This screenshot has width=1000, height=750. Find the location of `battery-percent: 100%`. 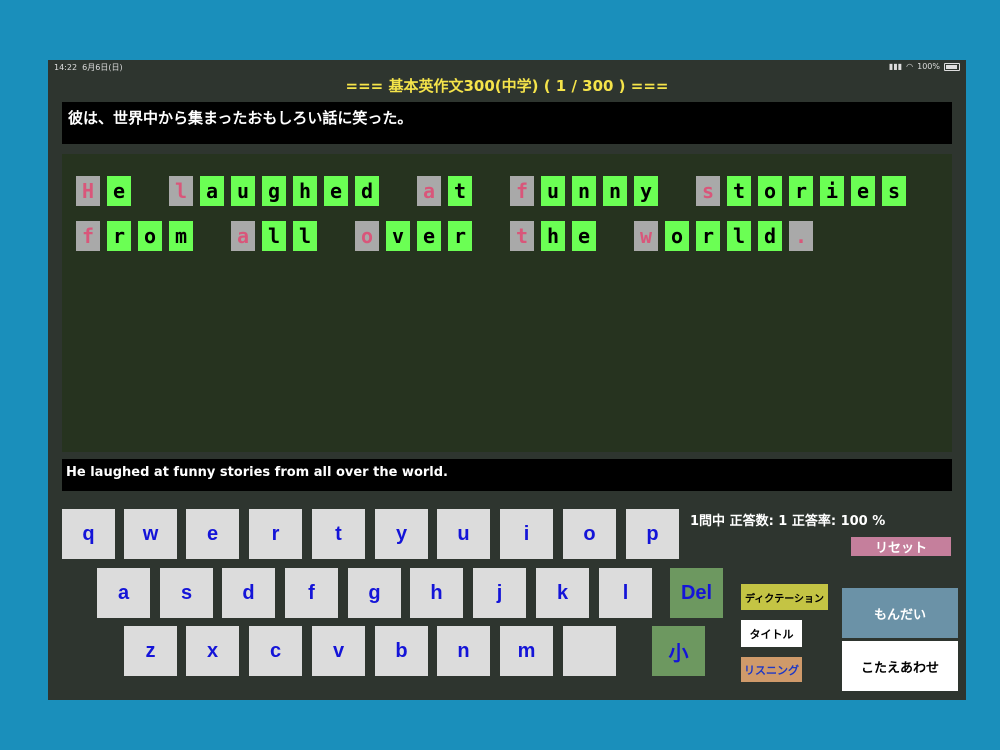

battery-percent: 100% is located at coordinates (928, 66).